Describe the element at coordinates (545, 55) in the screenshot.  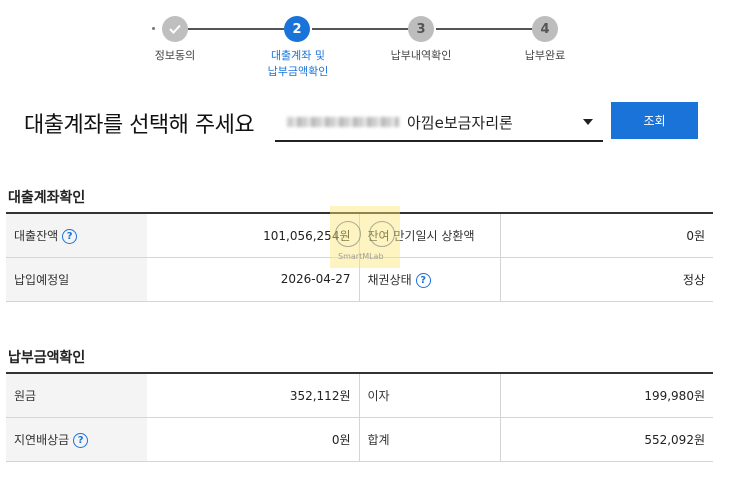
I see `step-4-label: 납부완료` at that location.